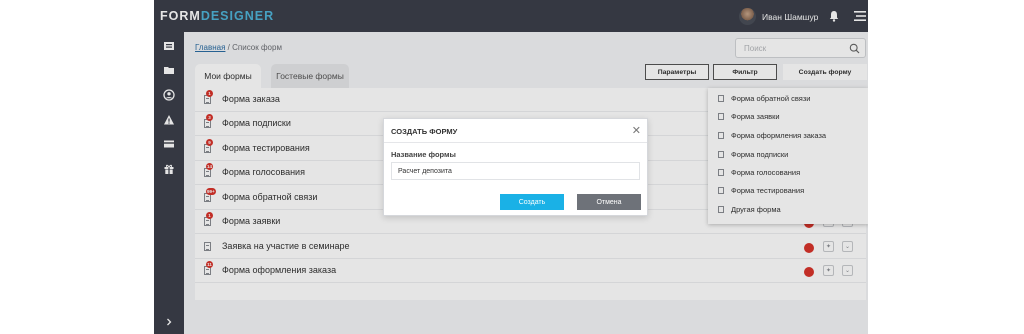 The image size is (1024, 334). What do you see at coordinates (609, 202) in the screenshot?
I see `cancel-button: Отмена` at bounding box center [609, 202].